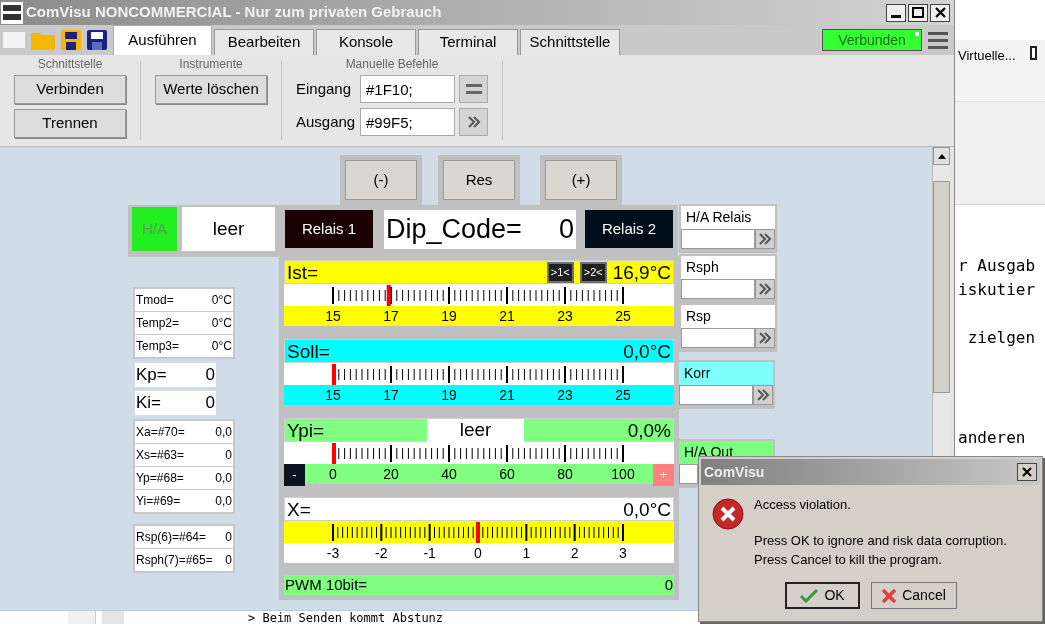  I want to click on device-icon, so click(1033, 53).